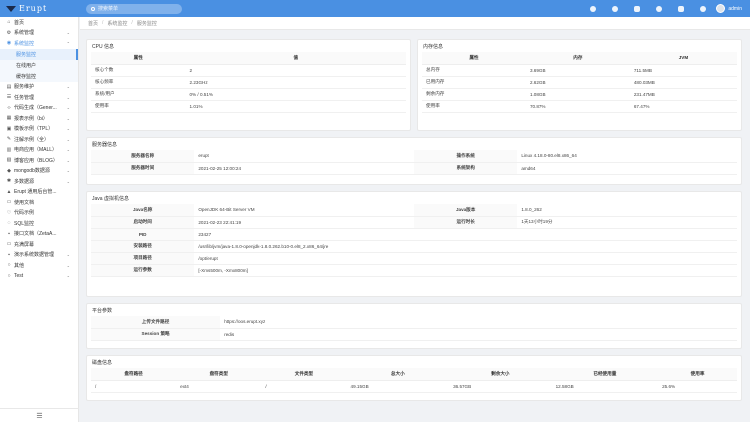 The height and width of the screenshot is (422, 750). I want to click on menu-search-input: 搜索菜单, so click(134, 8).